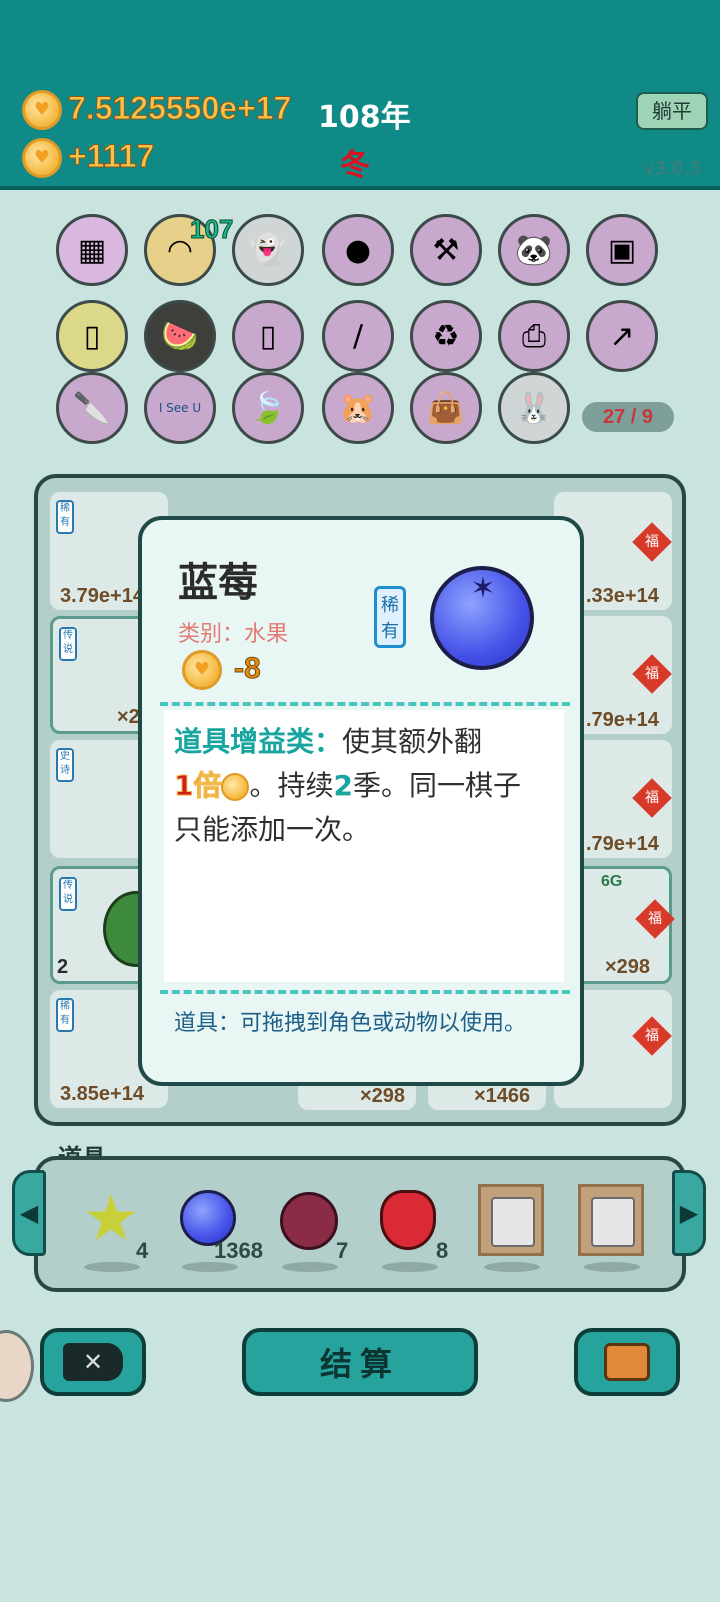 The width and height of the screenshot is (720, 1602). Describe the element at coordinates (689, 1213) in the screenshot. I see `chevron-right-icon: ▶` at that location.